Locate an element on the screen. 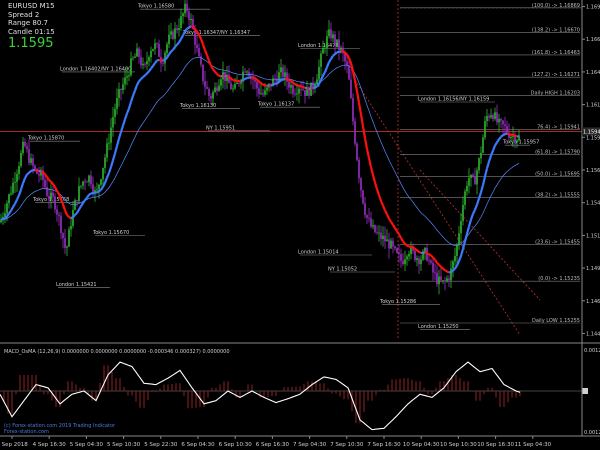 The width and height of the screenshot is (600, 450). x-tick-label: 5 Sep 22:30 is located at coordinates (161, 445).